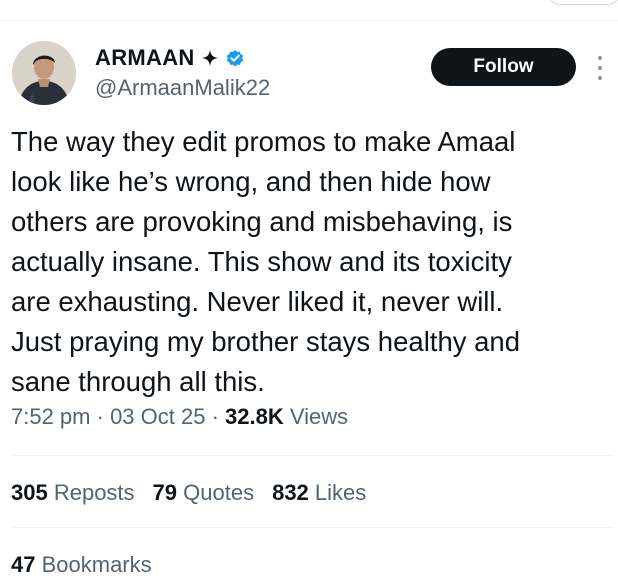  Describe the element at coordinates (254, 416) in the screenshot. I see `views-count: 32.8K` at that location.